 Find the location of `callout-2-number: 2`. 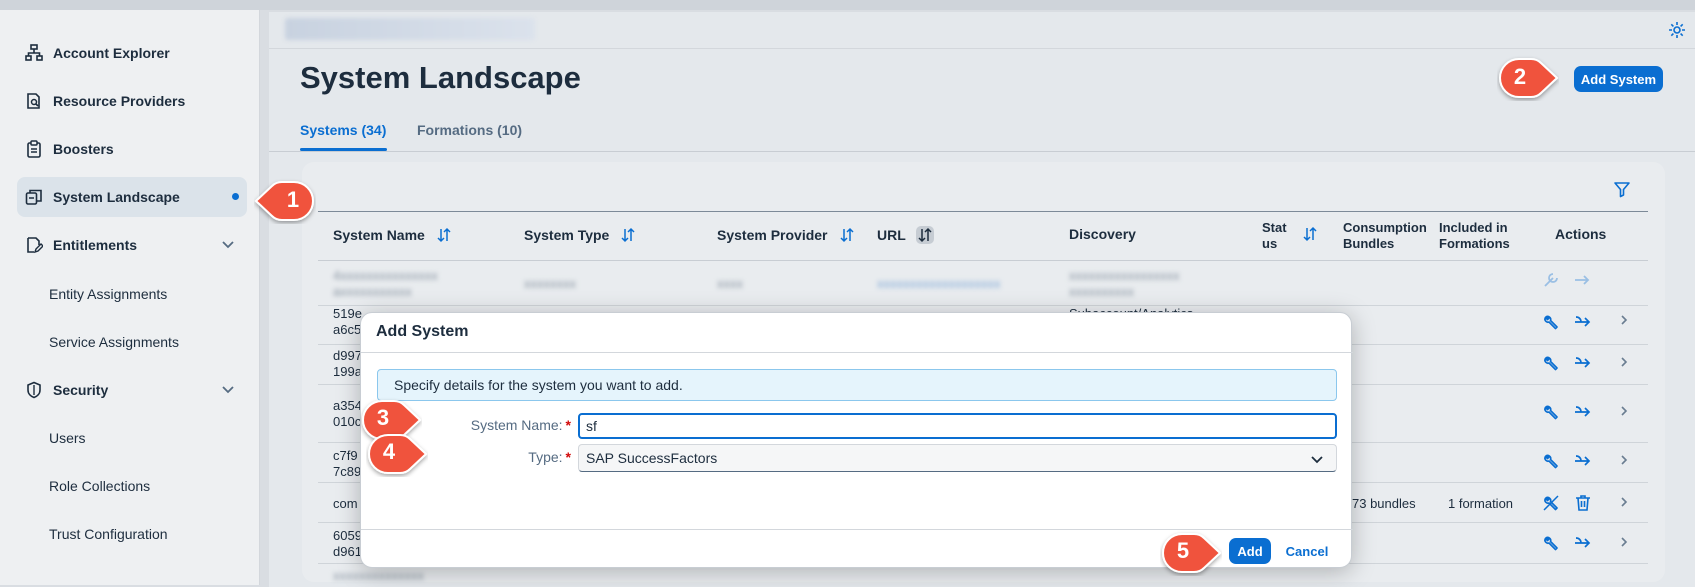

callout-2-number: 2 is located at coordinates (1520, 76).